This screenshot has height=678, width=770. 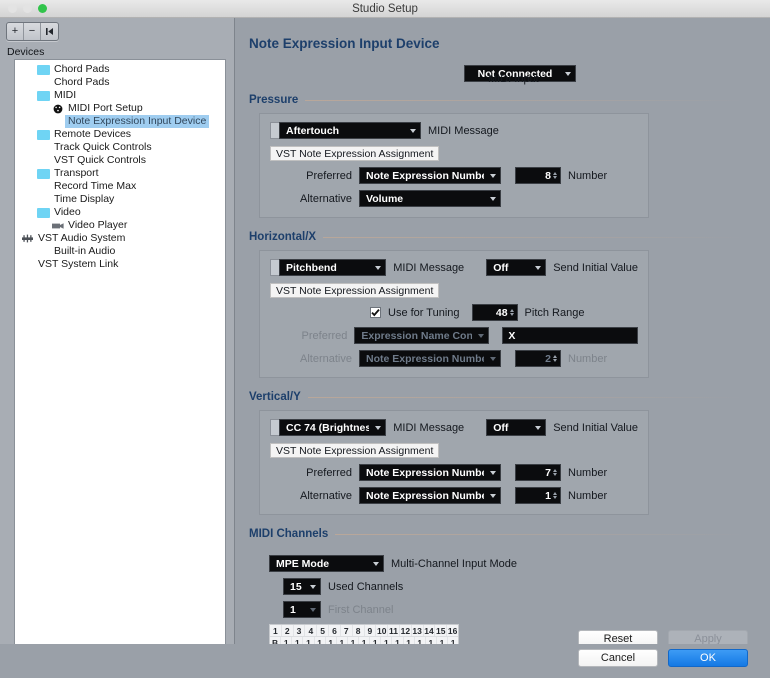 I want to click on vertical-y-alternative-select: Note Expression Number, so click(x=430, y=495).